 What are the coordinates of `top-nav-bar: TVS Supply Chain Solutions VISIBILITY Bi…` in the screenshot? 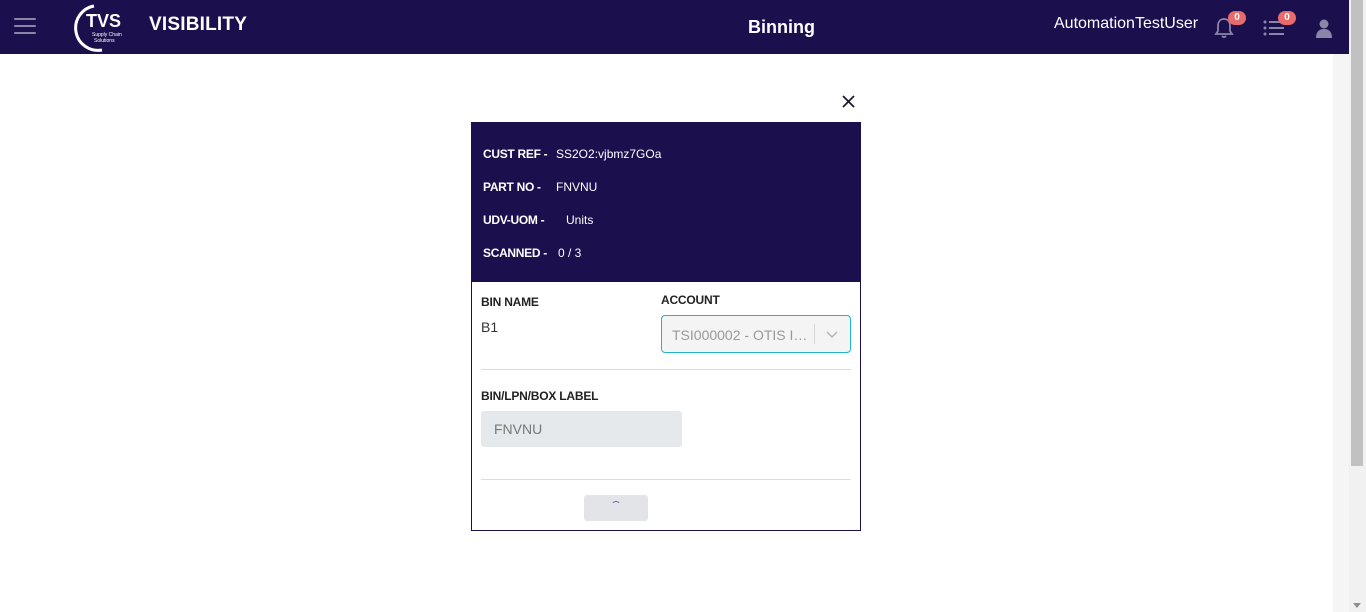 It's located at (683, 27).